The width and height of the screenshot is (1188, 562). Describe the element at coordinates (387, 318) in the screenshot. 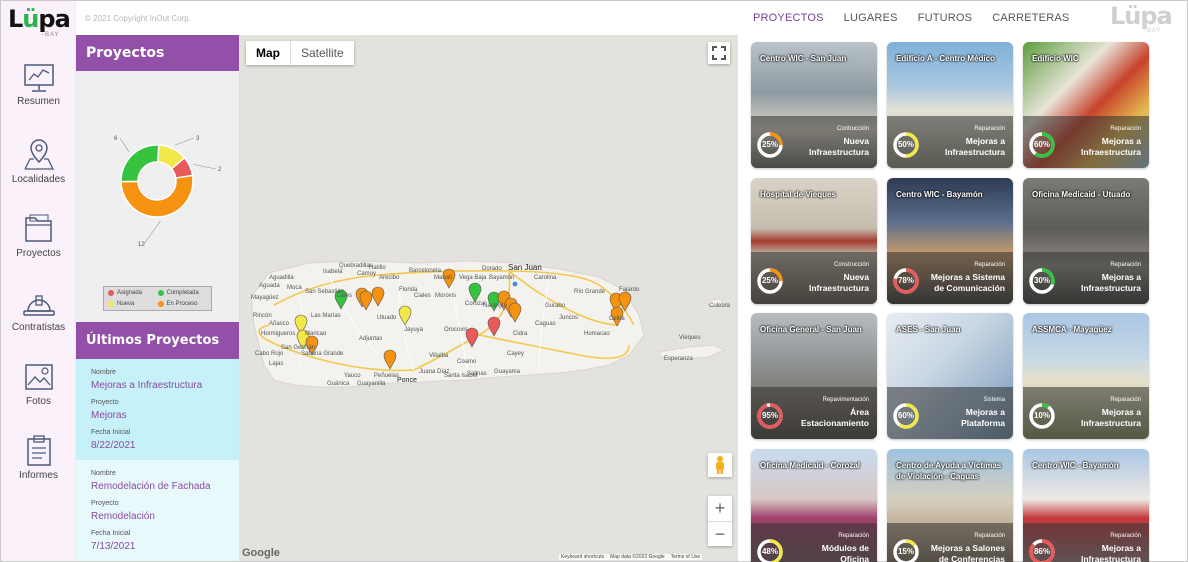

I see `map-label-utuado: Utuado` at that location.